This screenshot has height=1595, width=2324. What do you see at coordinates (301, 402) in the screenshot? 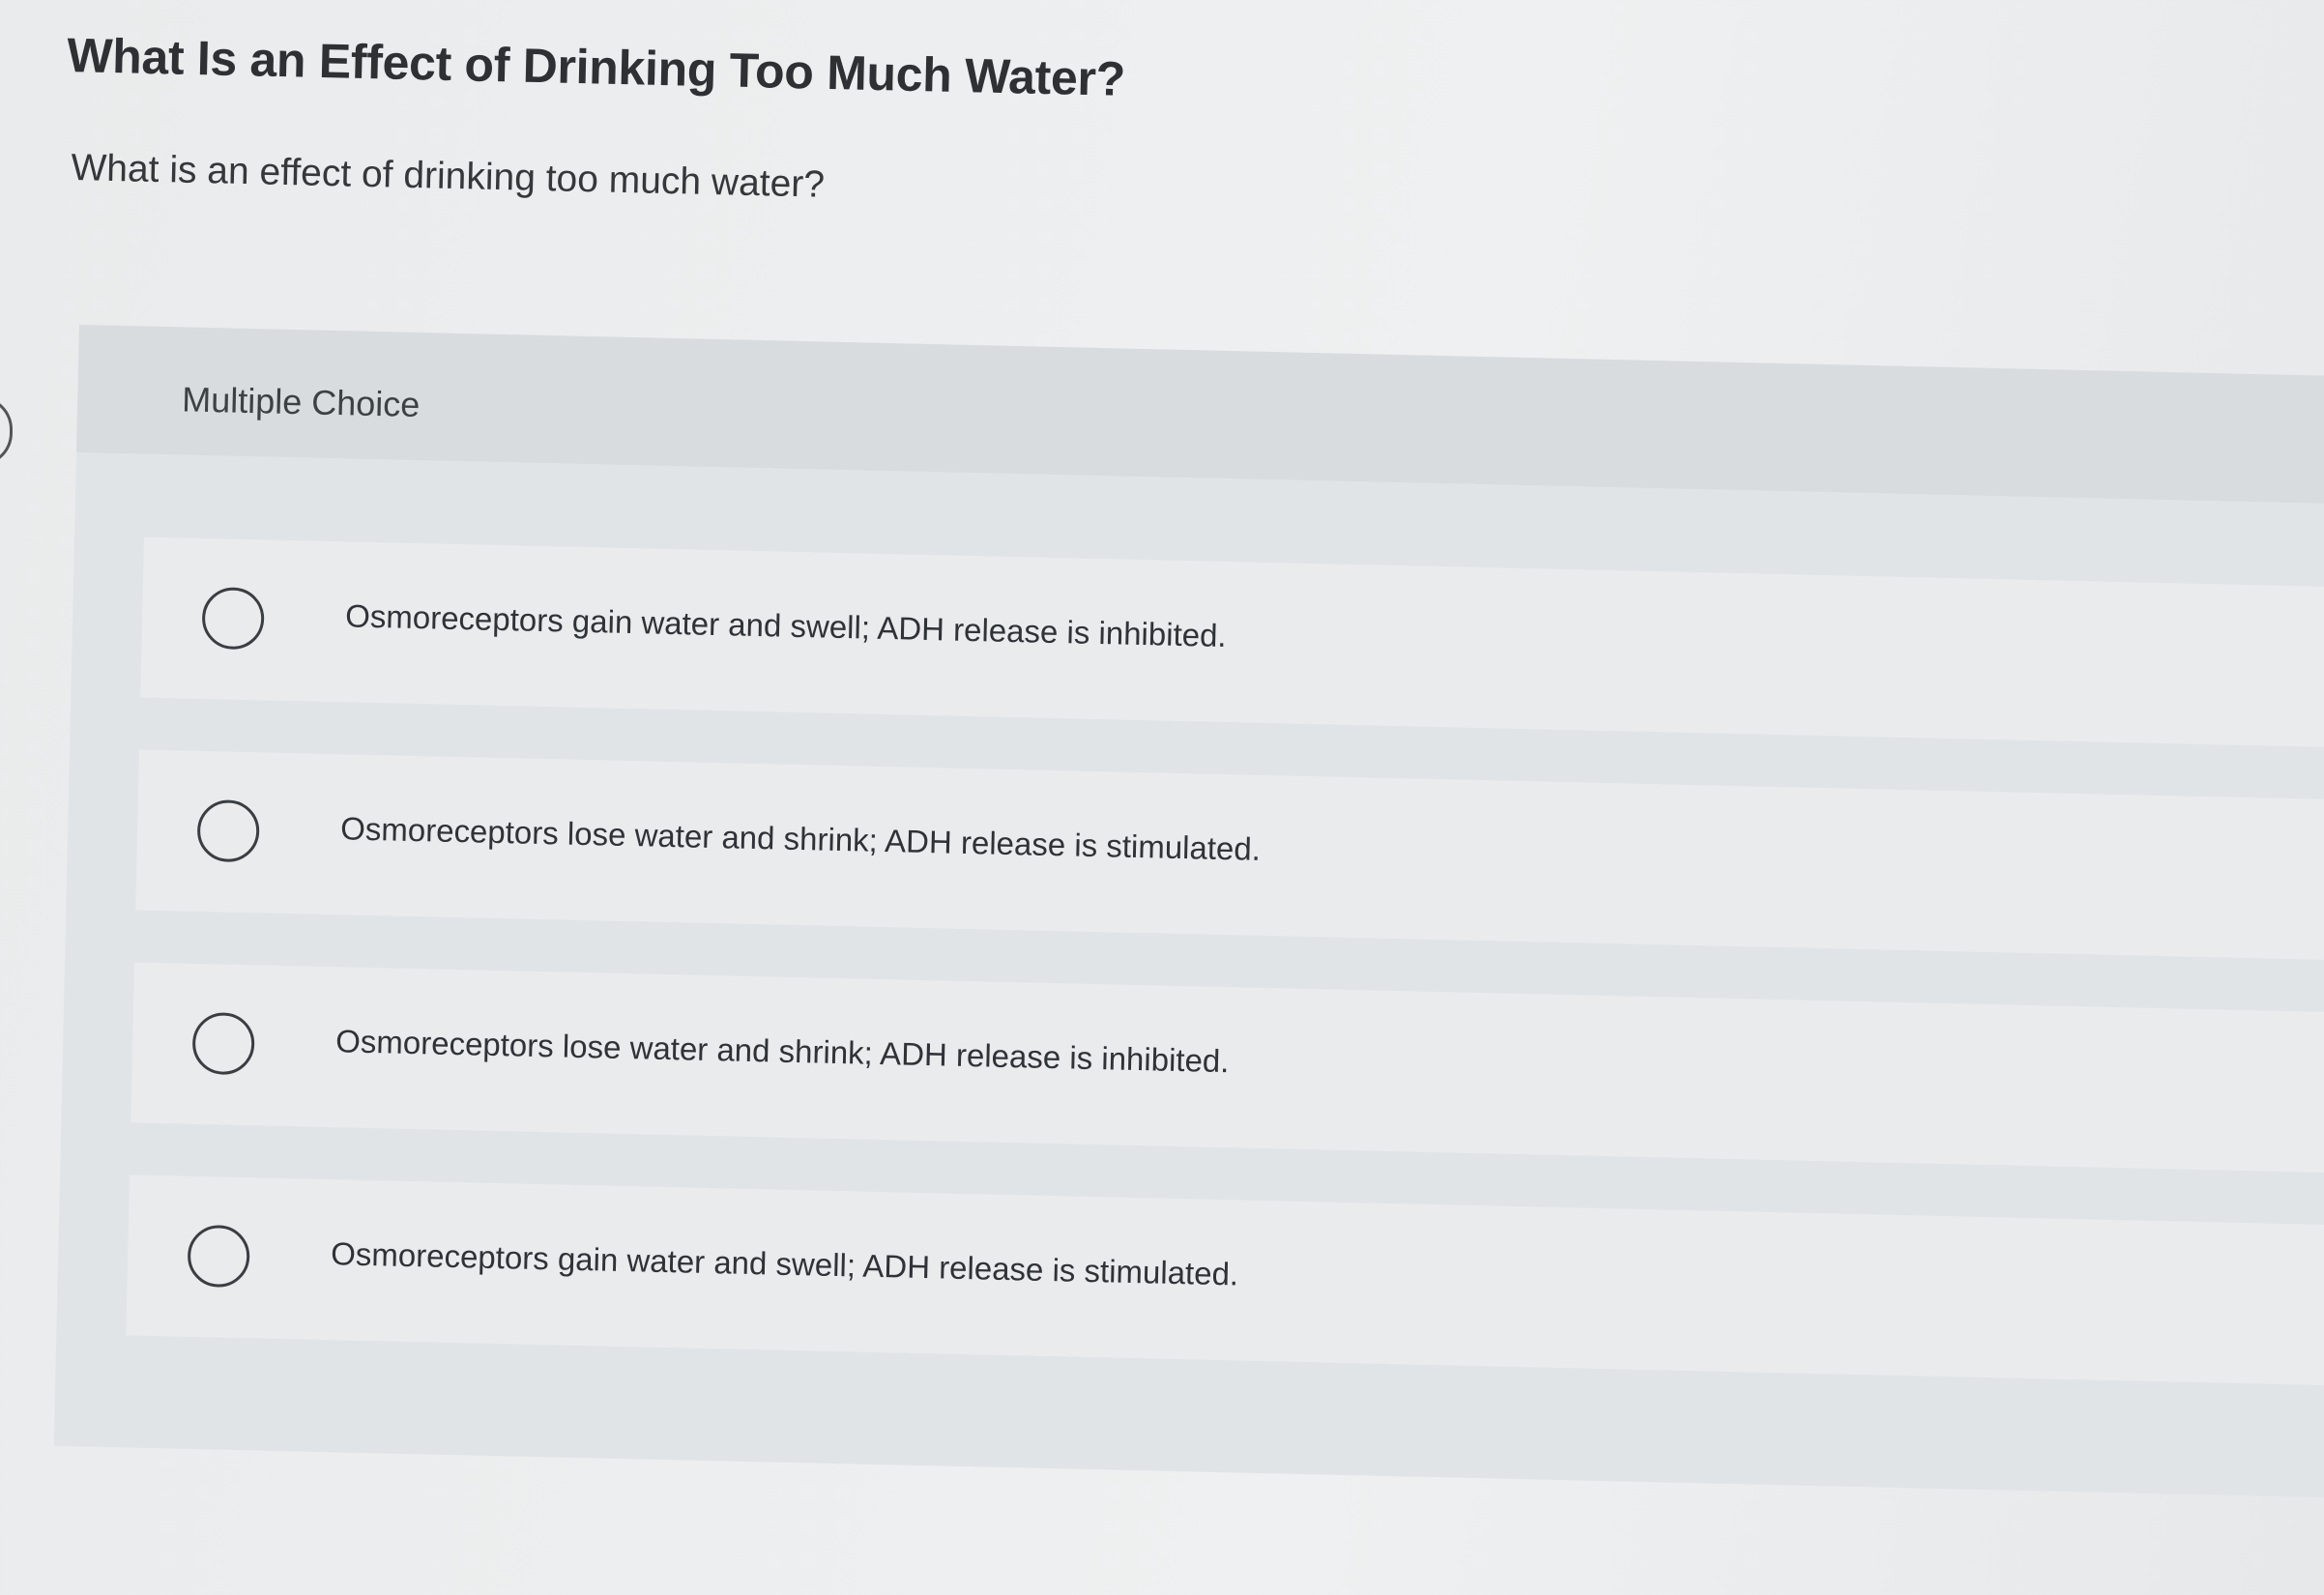
I see `multiple-choice-label: Multiple Choice` at bounding box center [301, 402].